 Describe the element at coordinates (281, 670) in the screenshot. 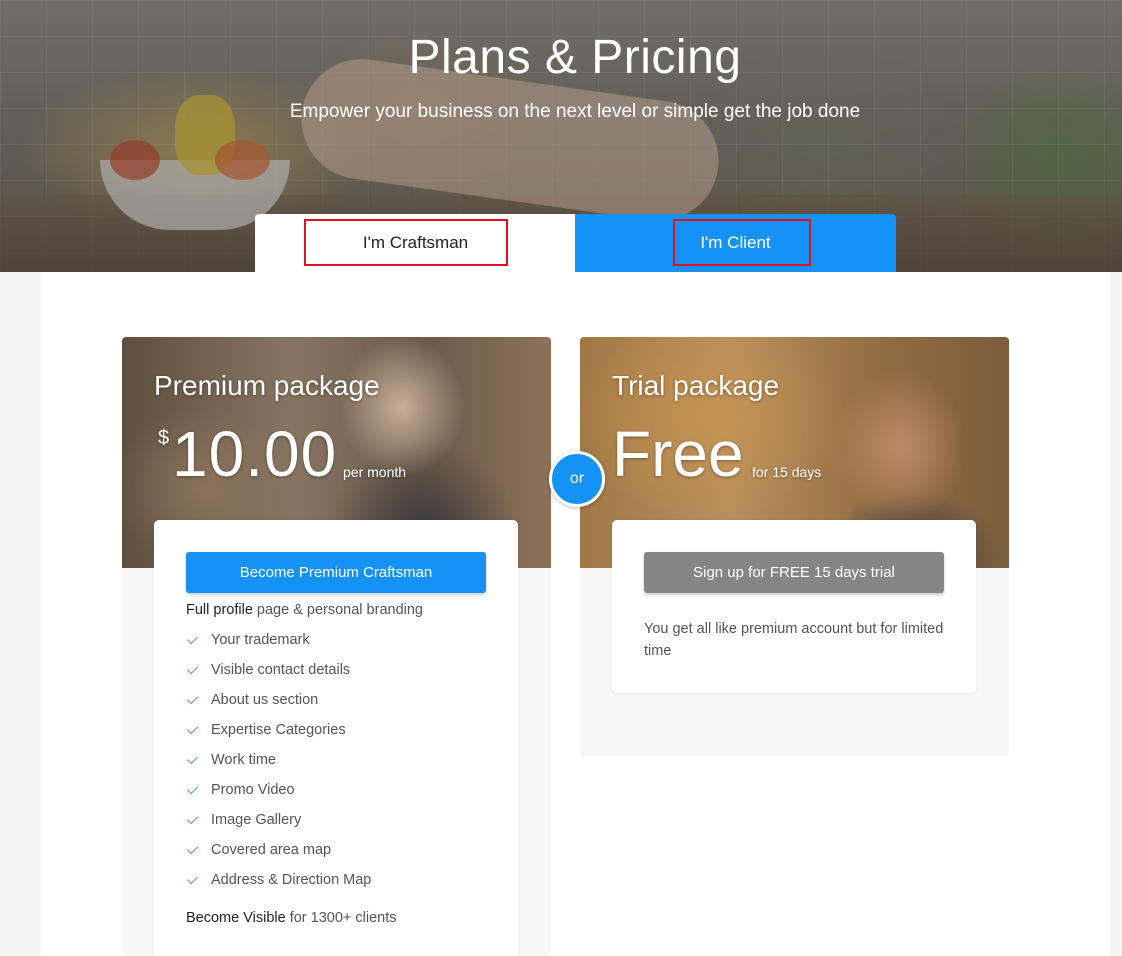

I see `feature-label: Visible contact details` at that location.